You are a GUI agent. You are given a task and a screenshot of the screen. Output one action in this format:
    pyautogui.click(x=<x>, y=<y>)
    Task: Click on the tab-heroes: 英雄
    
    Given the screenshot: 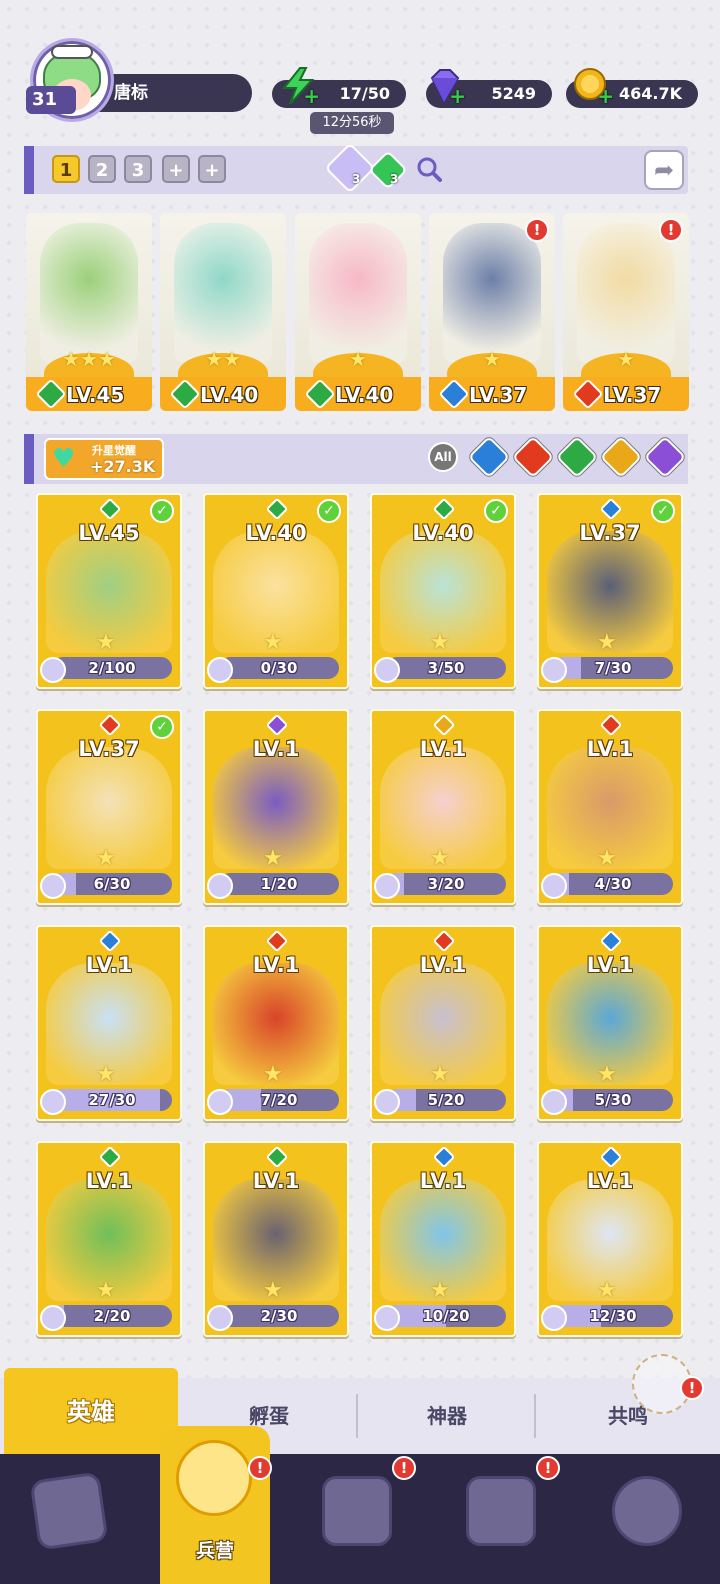 What is the action you would take?
    pyautogui.click(x=91, y=1412)
    